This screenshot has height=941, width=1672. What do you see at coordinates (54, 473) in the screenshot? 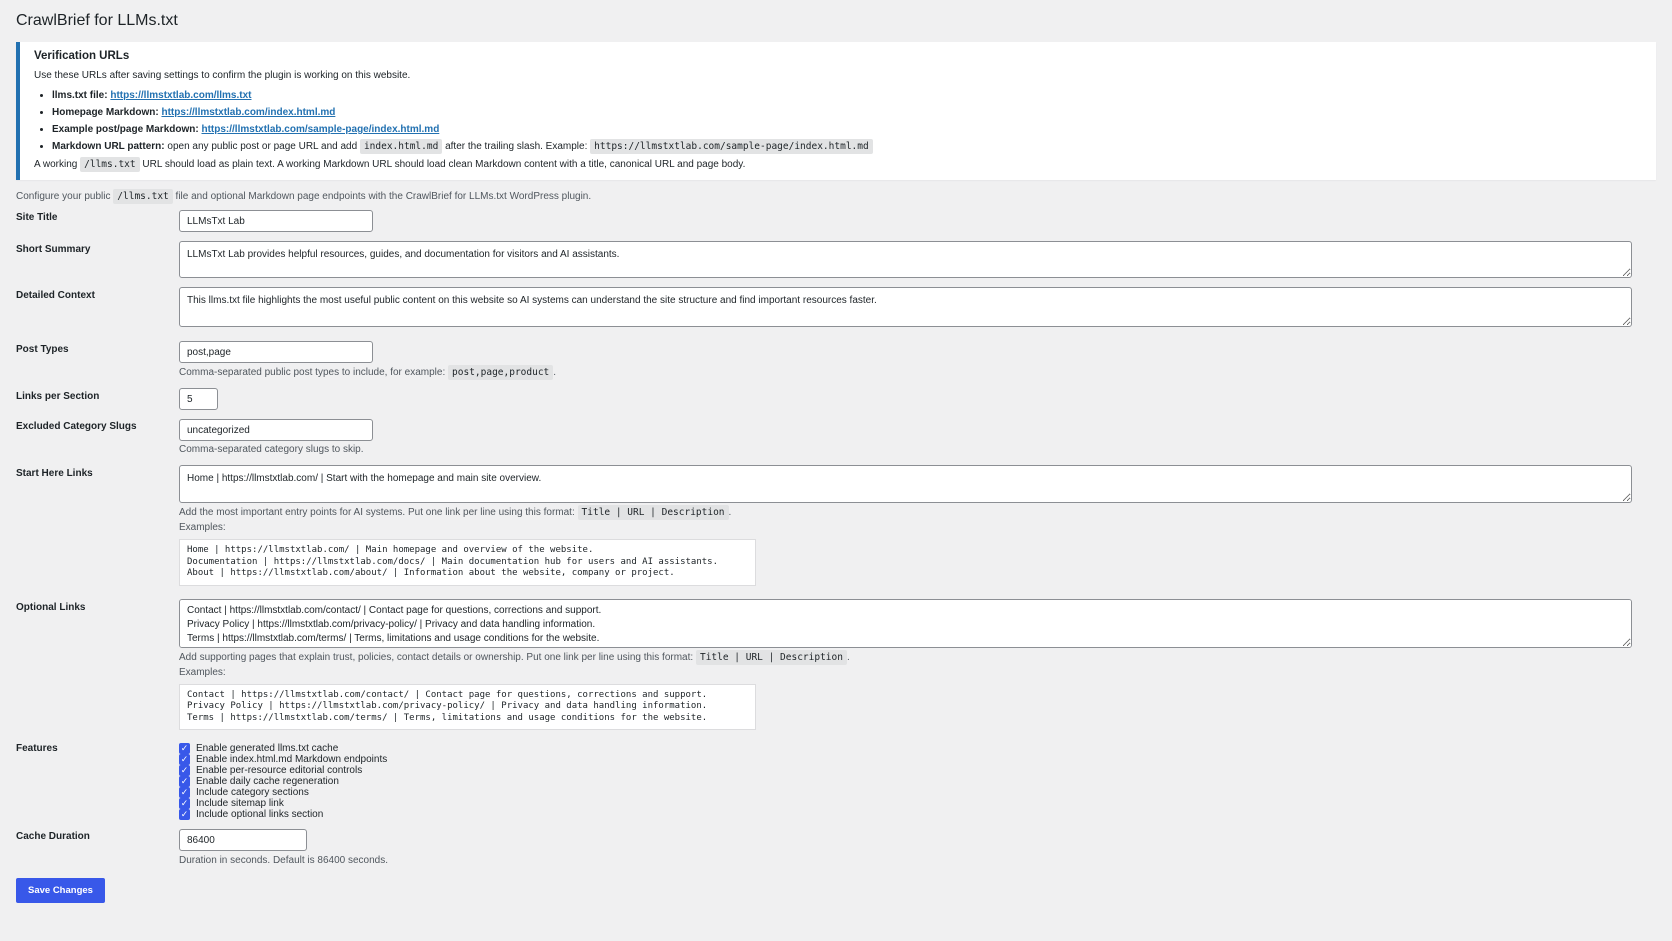
I see `start-here-label: Start Here Links` at bounding box center [54, 473].